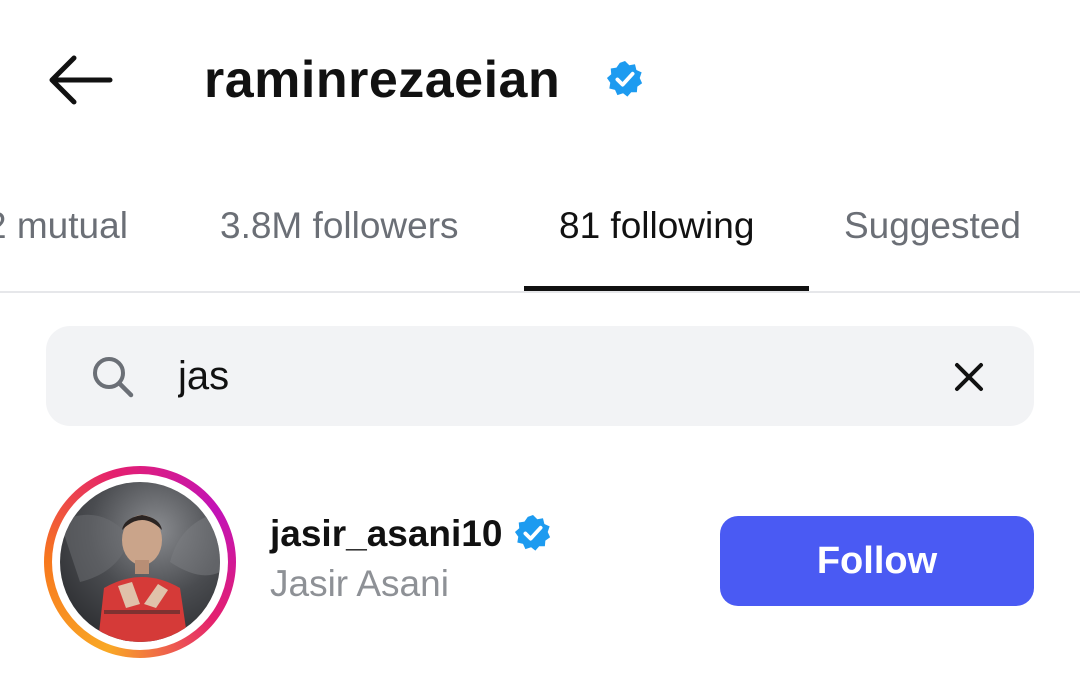  What do you see at coordinates (540, 292) in the screenshot?
I see `tabs-divider` at bounding box center [540, 292].